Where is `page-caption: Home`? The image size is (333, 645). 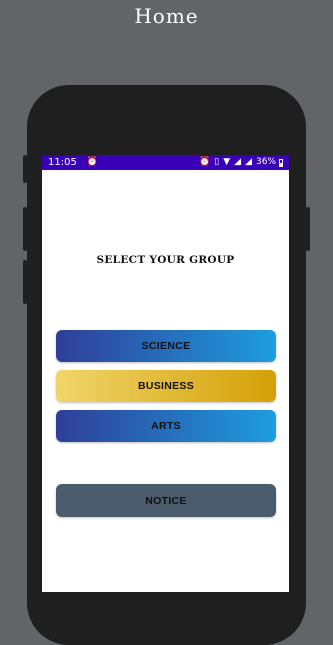 page-caption: Home is located at coordinates (166, 16).